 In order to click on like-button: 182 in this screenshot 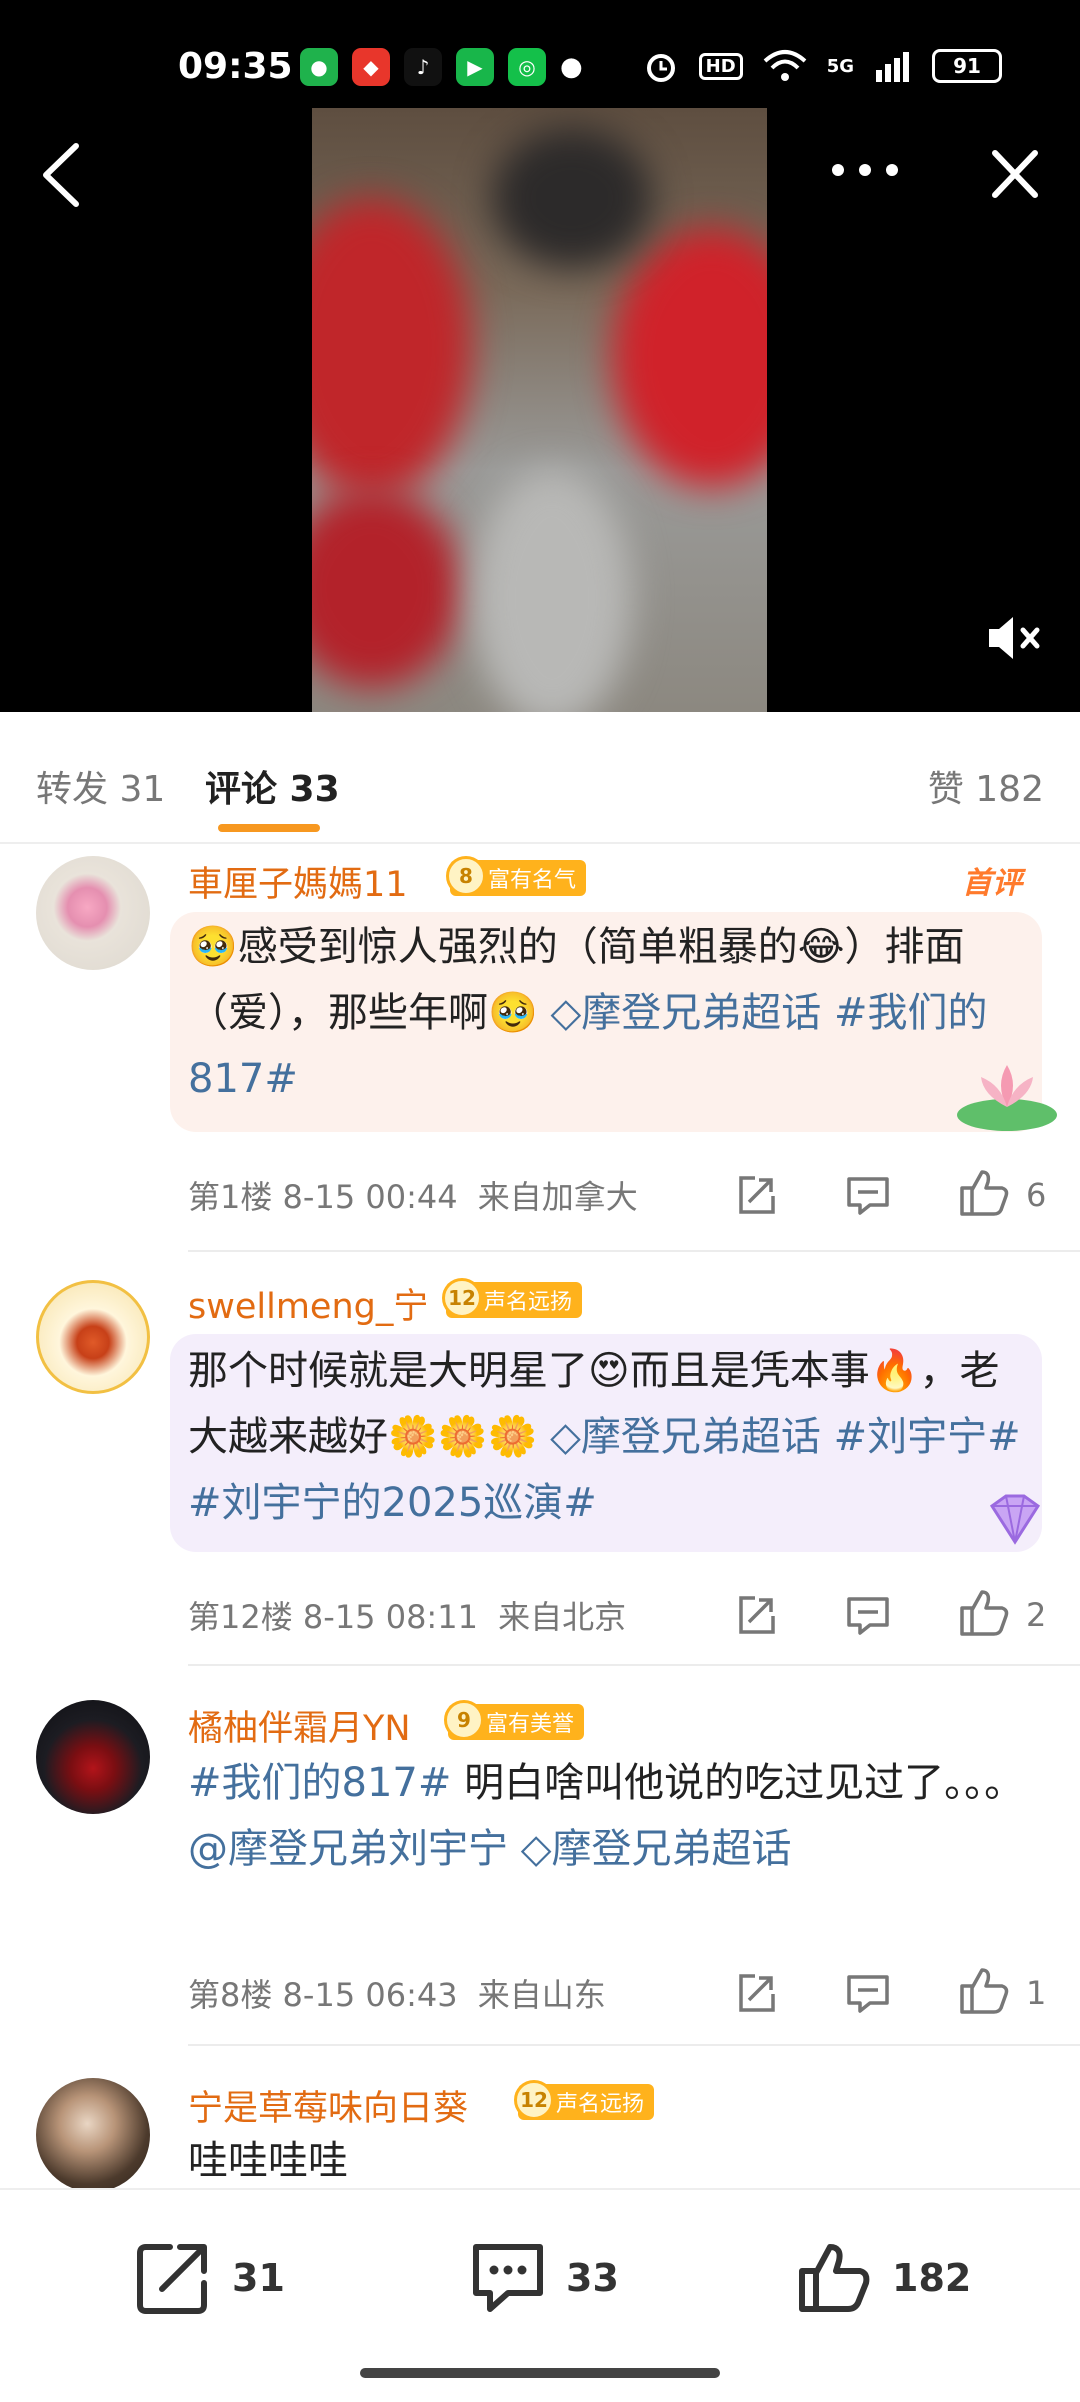, I will do `click(883, 2278)`.